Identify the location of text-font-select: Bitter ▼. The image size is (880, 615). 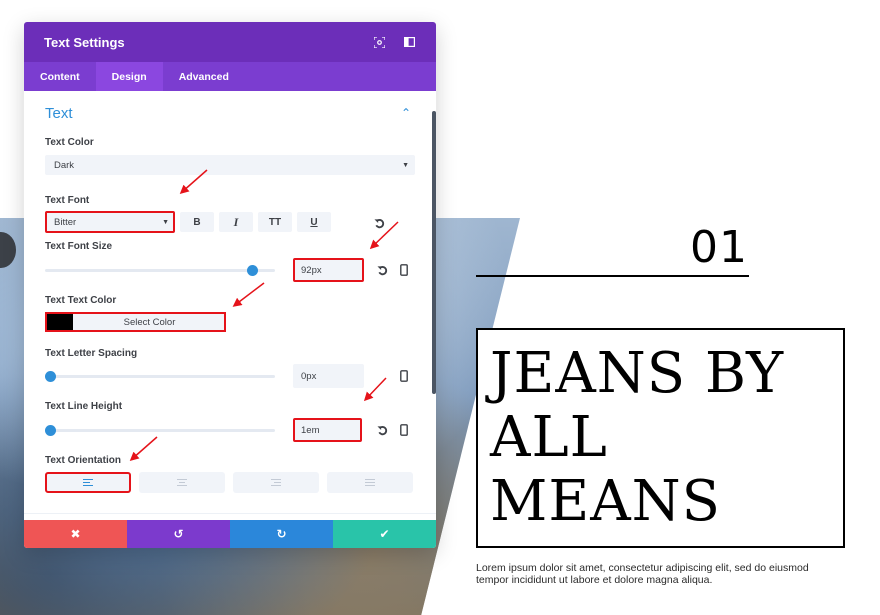
(110, 222).